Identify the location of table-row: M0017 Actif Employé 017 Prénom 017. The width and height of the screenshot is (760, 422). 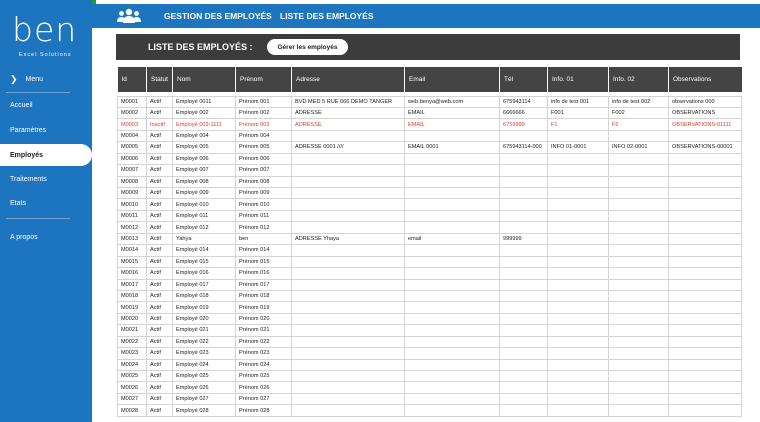
(429, 284).